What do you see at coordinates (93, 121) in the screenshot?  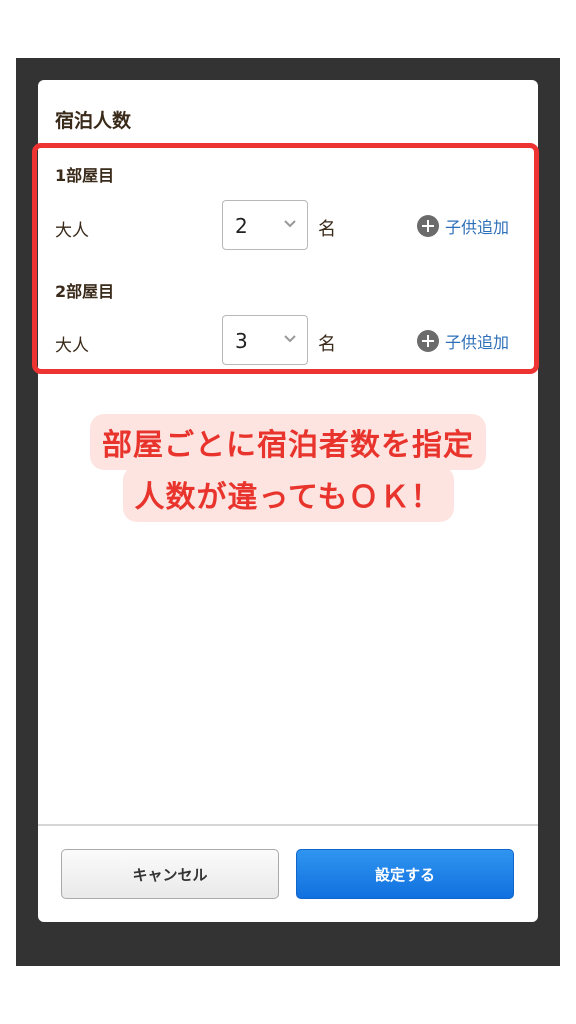 I see `modal-title: 宿泊人数` at bounding box center [93, 121].